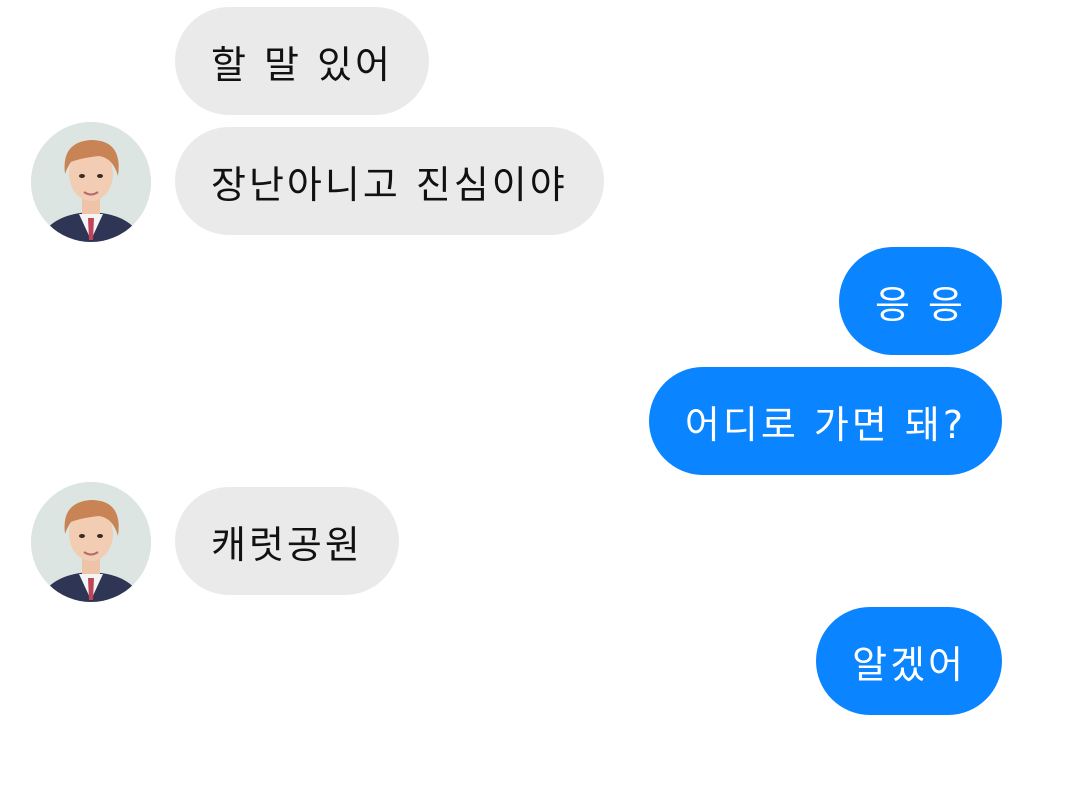  I want to click on message-text: 장난아니고 진심이야, so click(389, 184).